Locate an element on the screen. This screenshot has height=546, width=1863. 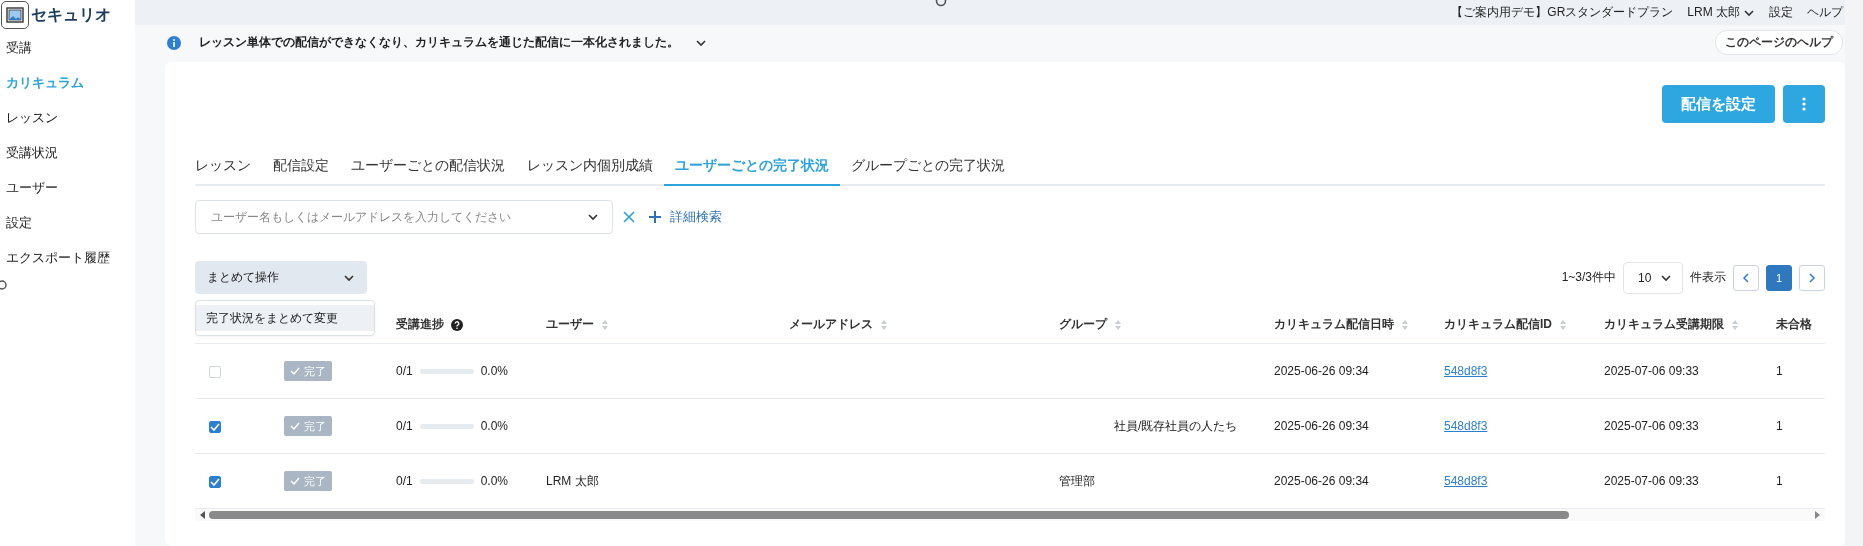
column-header: カリキュラム配信ID is located at coordinates (1498, 324).